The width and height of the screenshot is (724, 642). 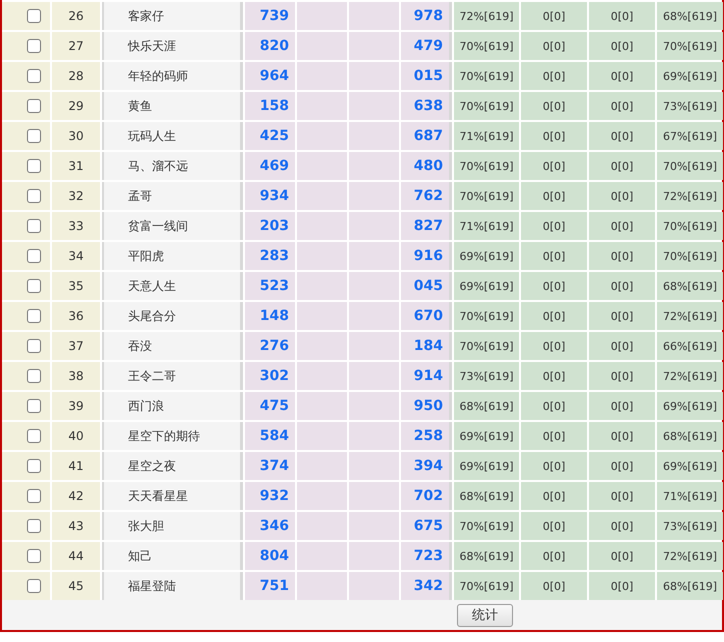 I want to click on table-cell: 158, so click(x=270, y=106).